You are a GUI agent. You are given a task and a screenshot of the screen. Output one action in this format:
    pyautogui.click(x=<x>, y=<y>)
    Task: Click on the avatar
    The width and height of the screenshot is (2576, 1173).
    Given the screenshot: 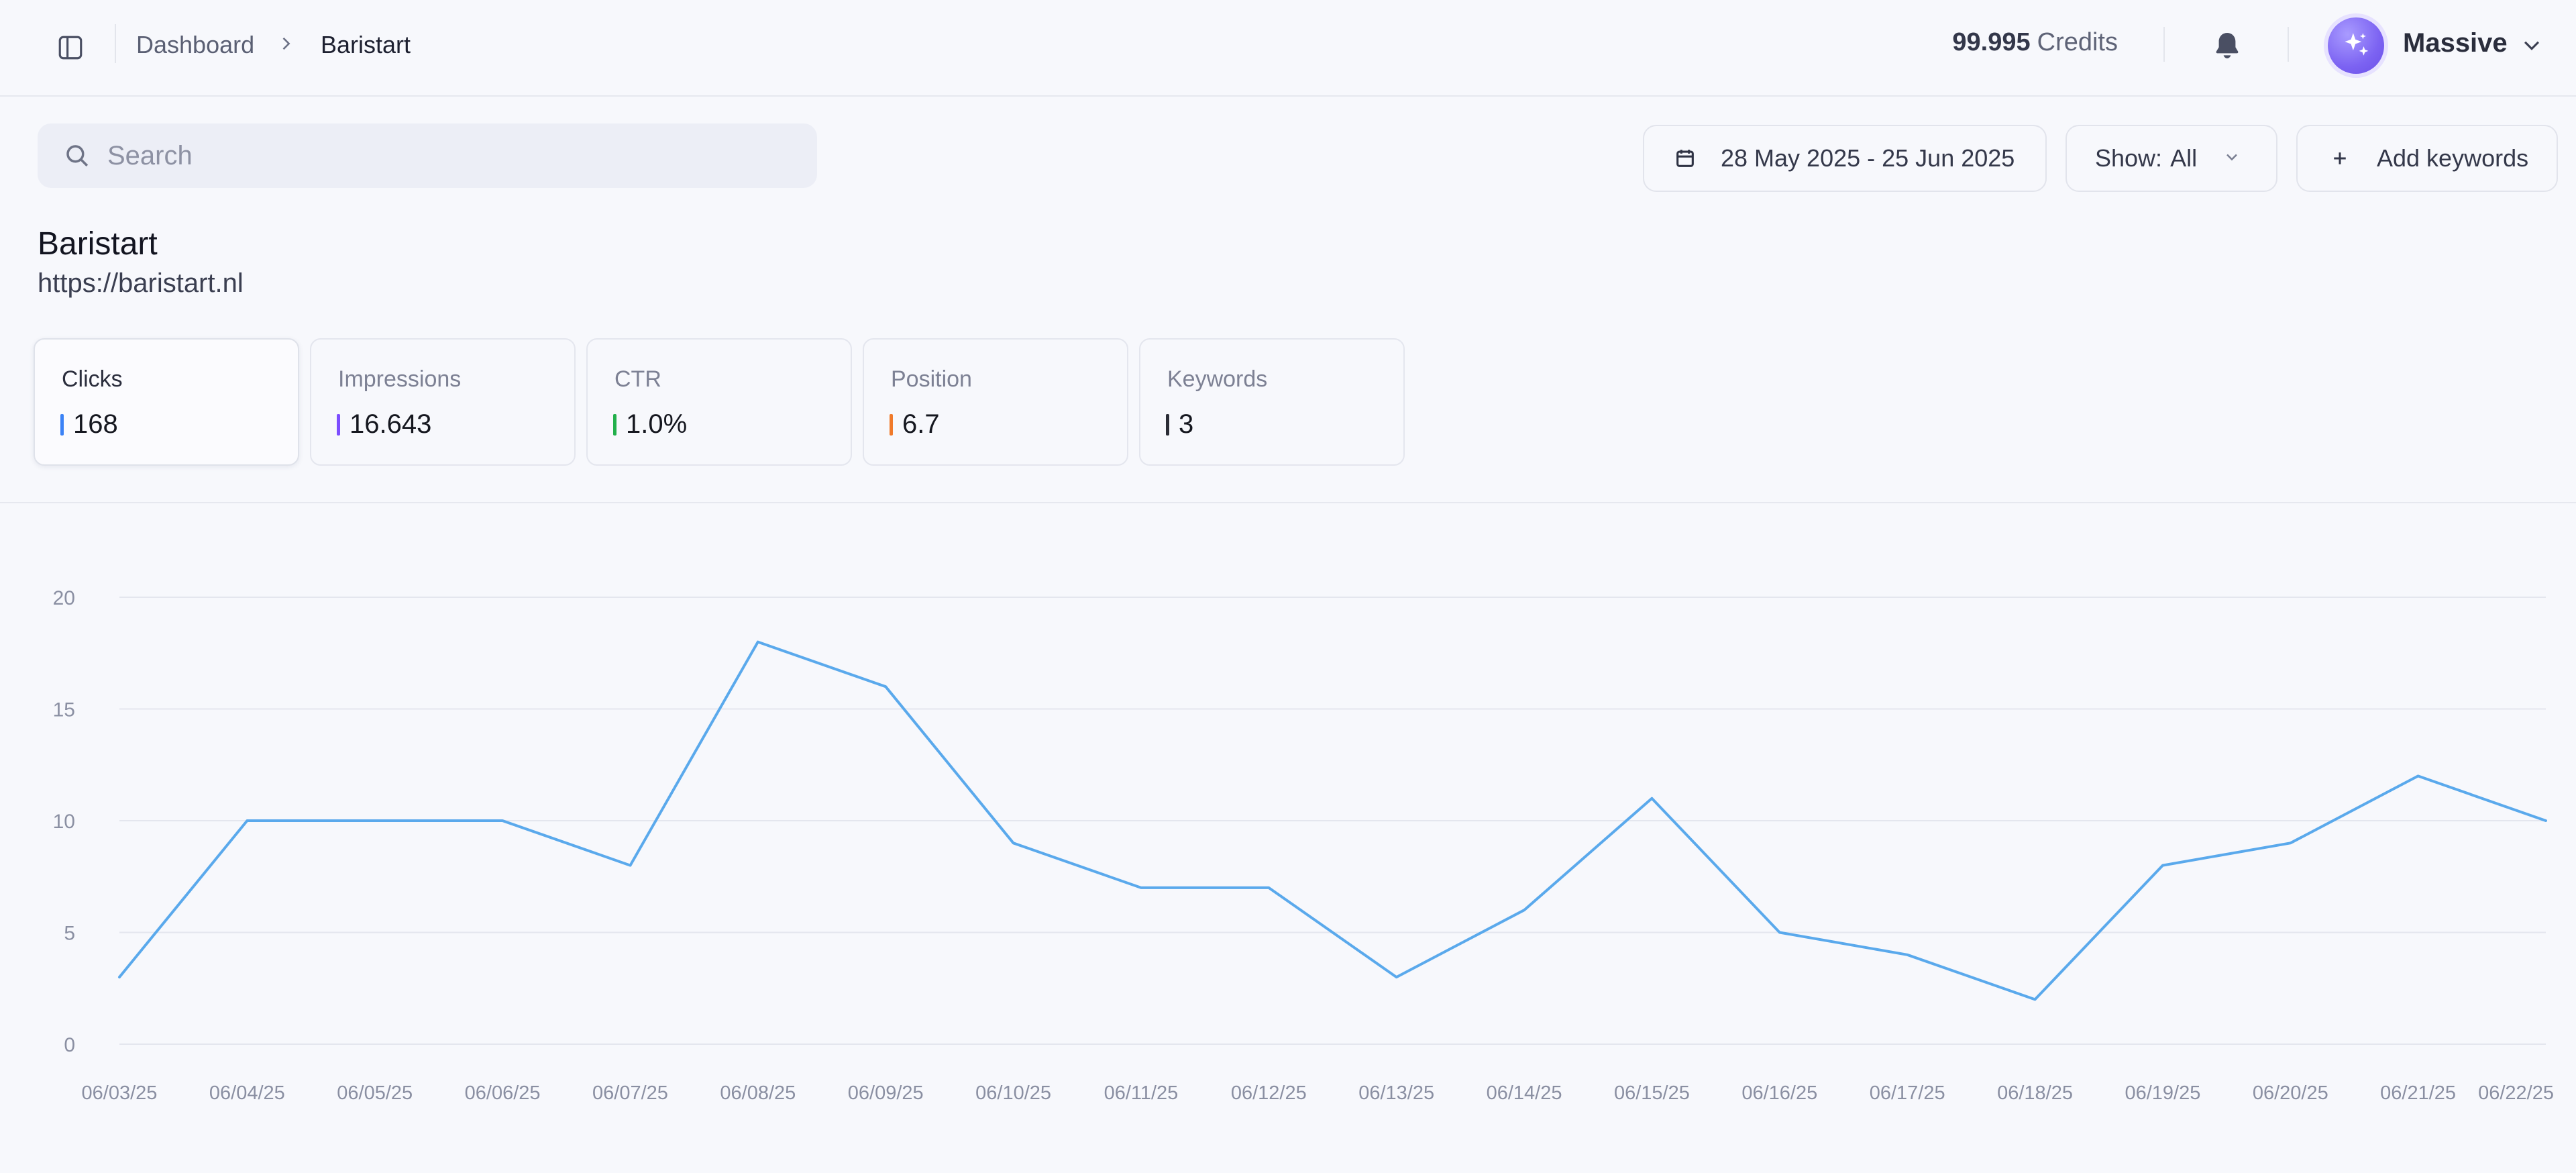 What is the action you would take?
    pyautogui.click(x=2356, y=46)
    